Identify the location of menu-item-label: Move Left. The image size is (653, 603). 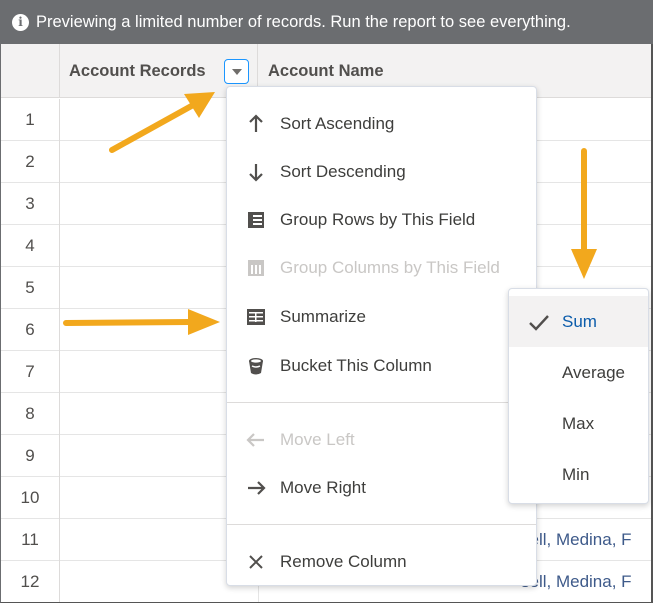
(317, 439).